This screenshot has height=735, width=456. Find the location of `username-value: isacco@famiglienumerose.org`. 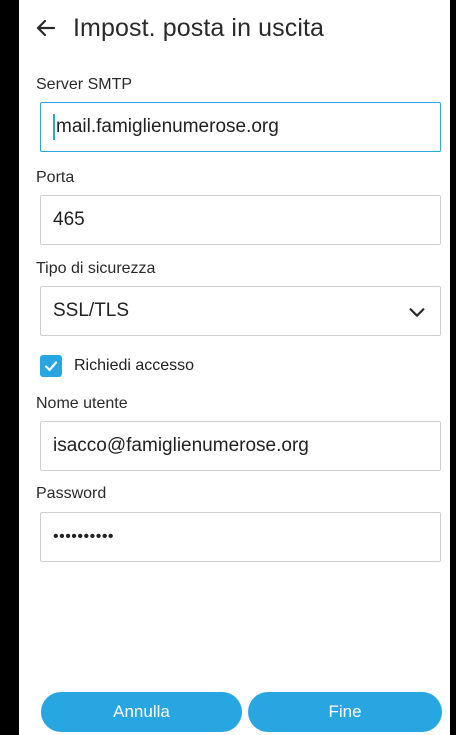

username-value: isacco@famiglienumerose.org is located at coordinates (181, 445).